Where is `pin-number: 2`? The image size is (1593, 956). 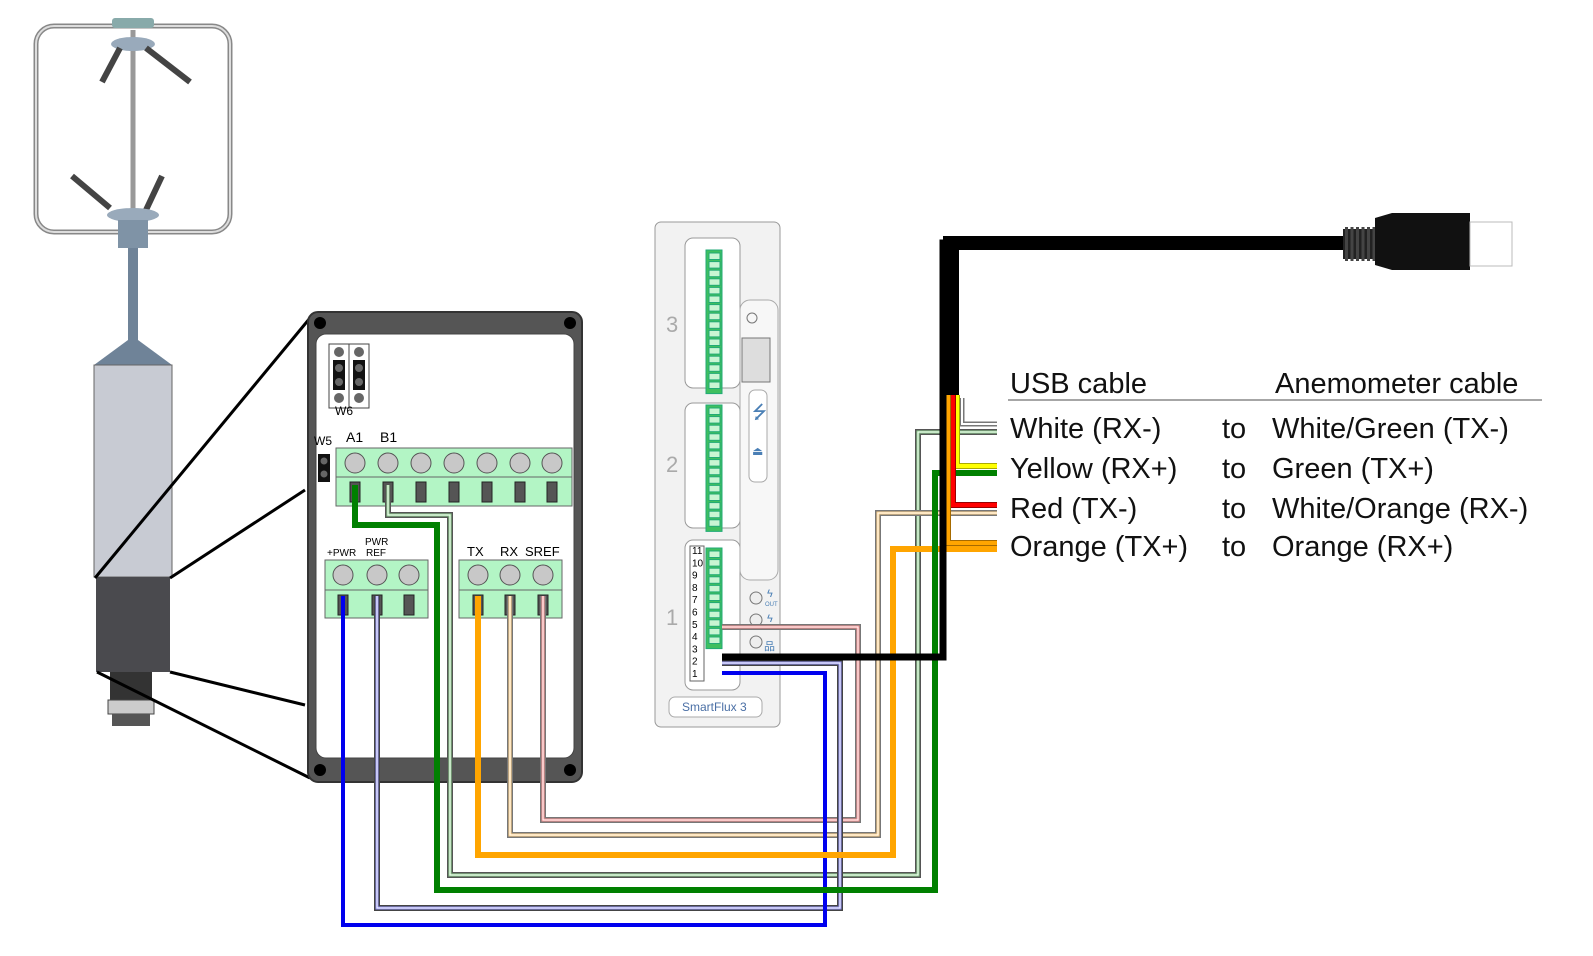
pin-number: 2 is located at coordinates (695, 662).